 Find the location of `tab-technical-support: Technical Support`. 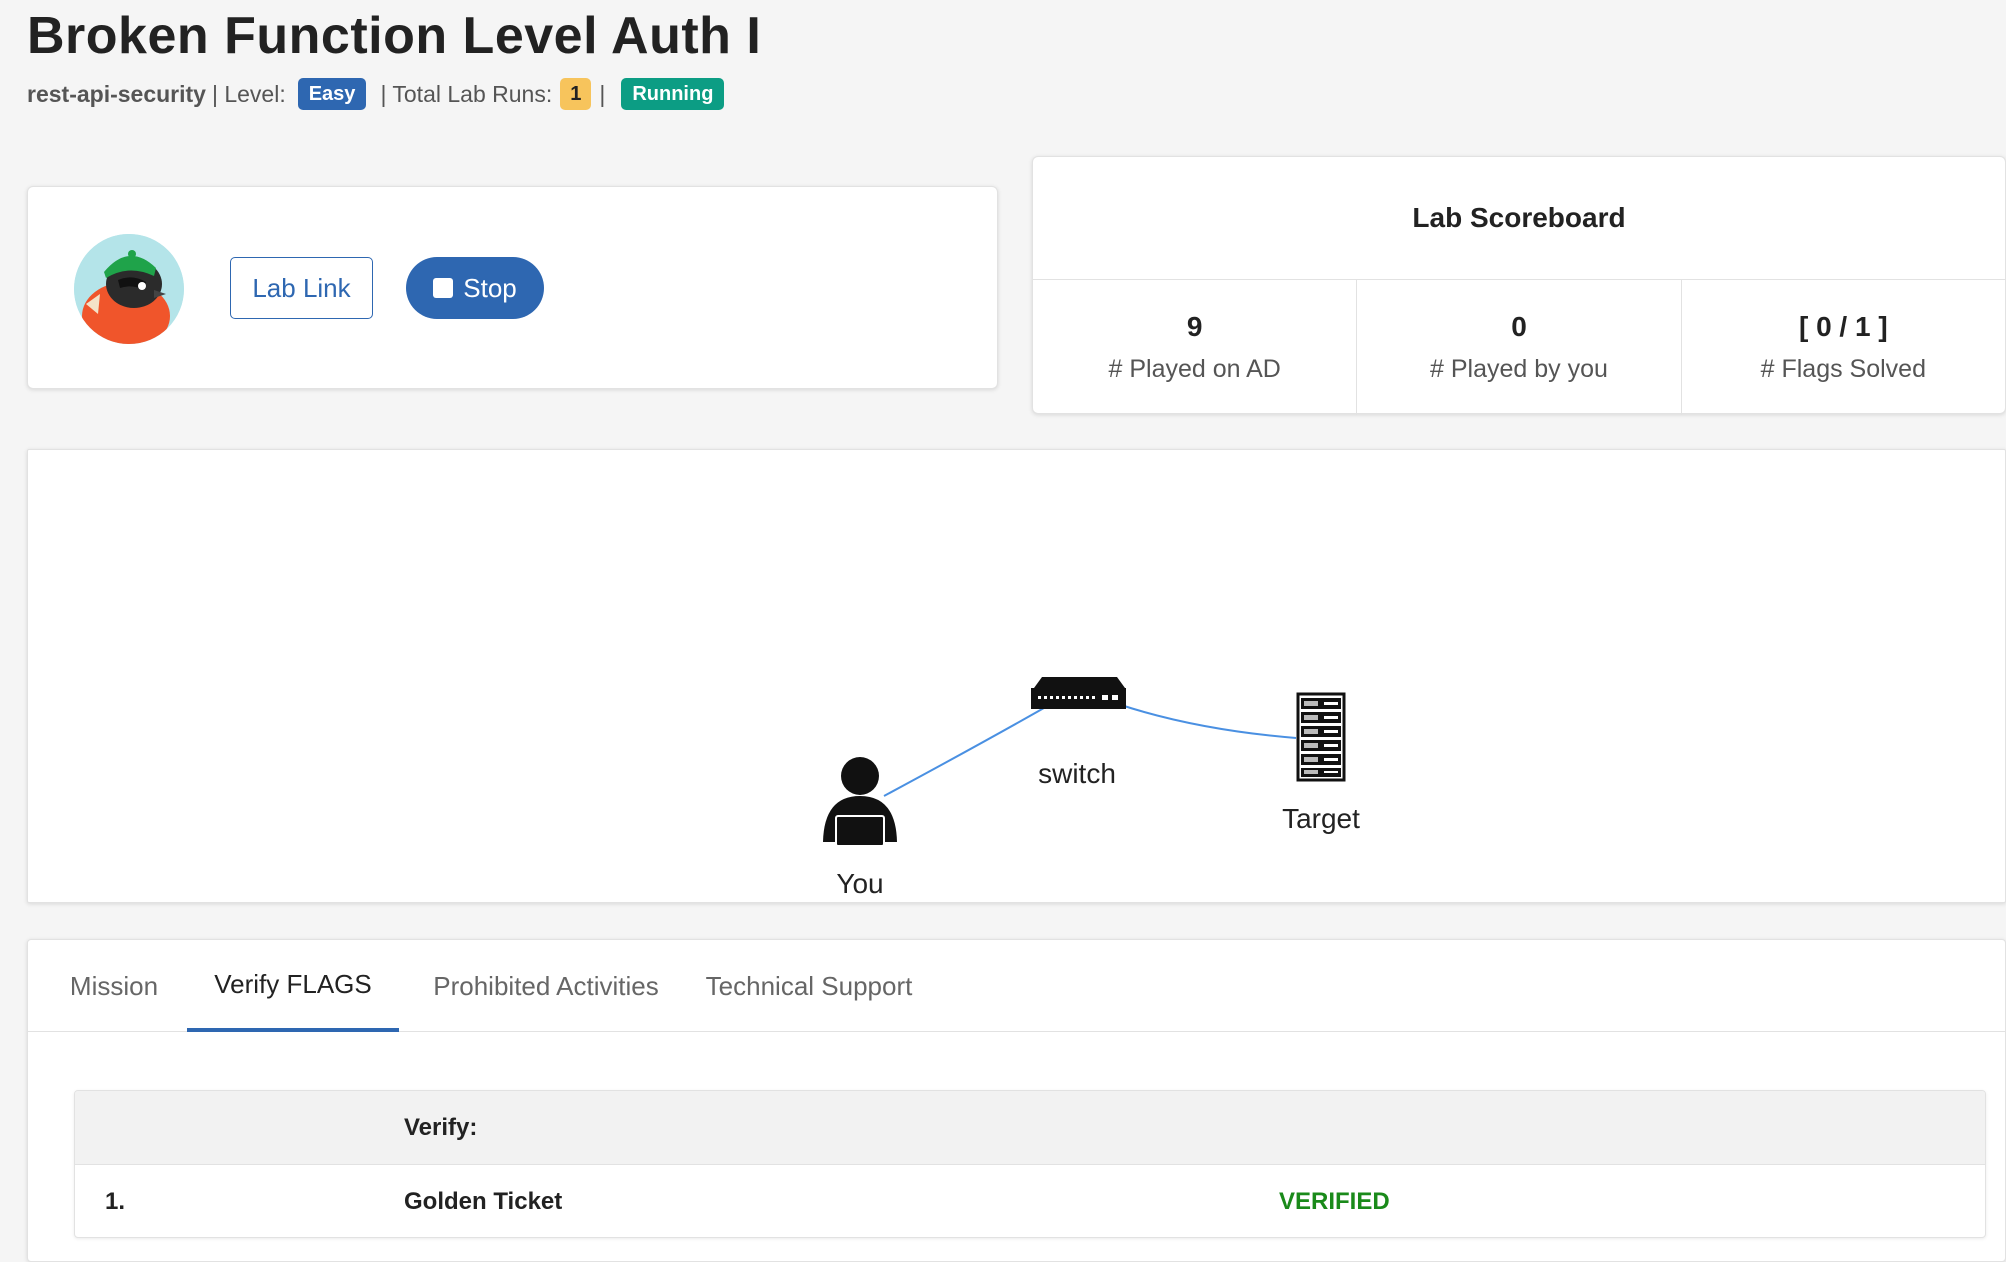

tab-technical-support: Technical Support is located at coordinates (809, 986).